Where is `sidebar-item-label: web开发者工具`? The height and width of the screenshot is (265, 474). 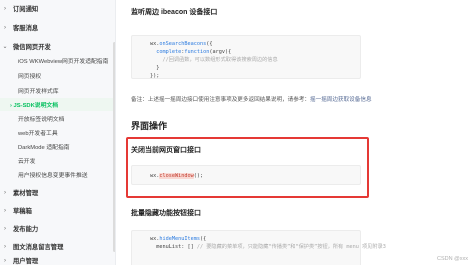
sidebar-item-label: web开发者工具 is located at coordinates (38, 134).